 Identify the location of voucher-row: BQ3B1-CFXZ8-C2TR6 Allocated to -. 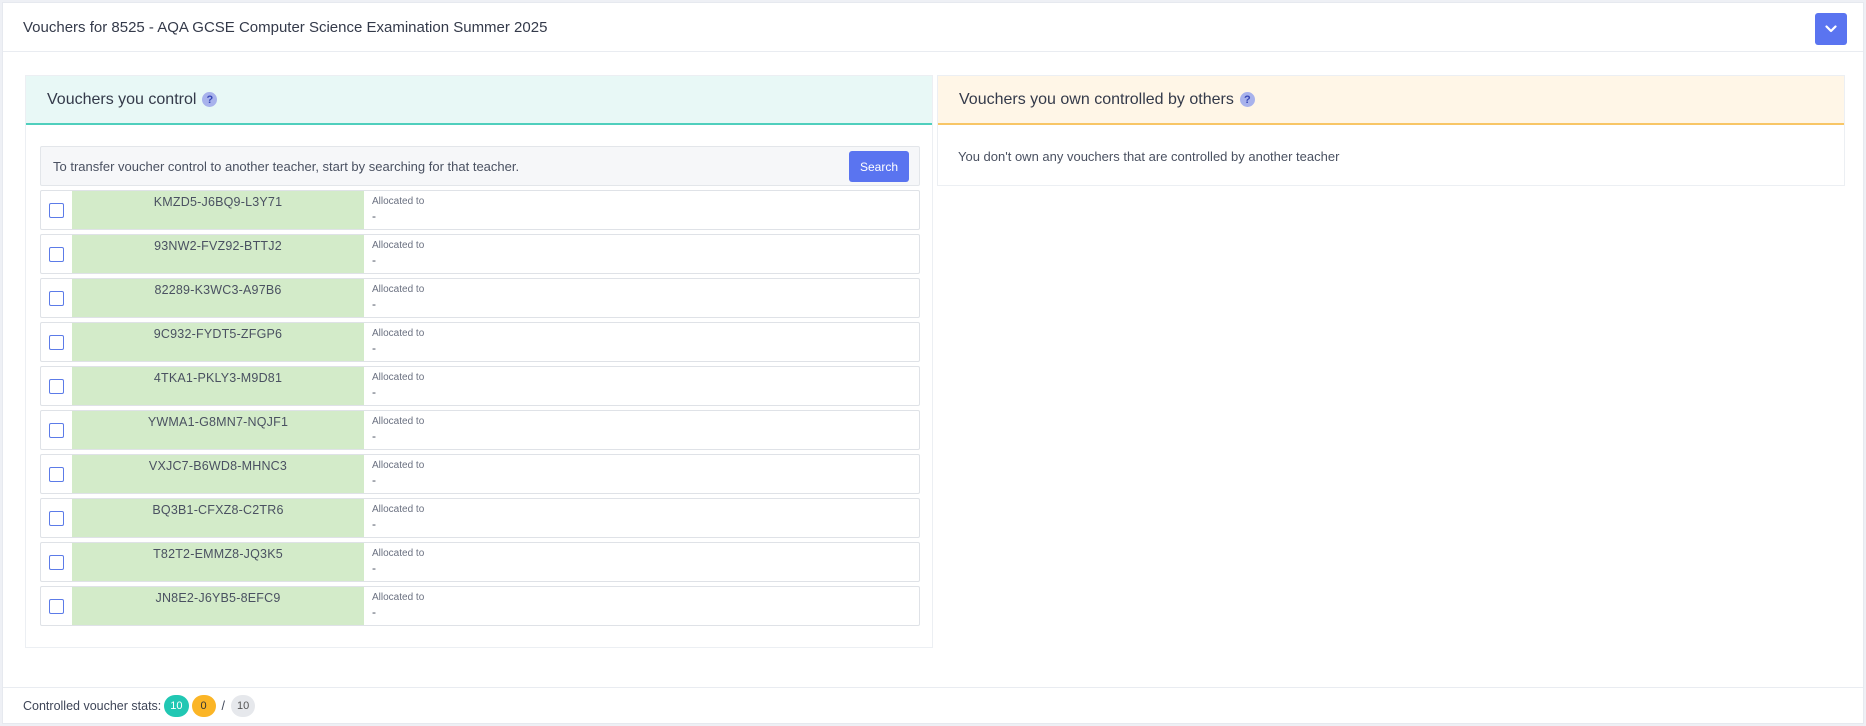
(480, 518).